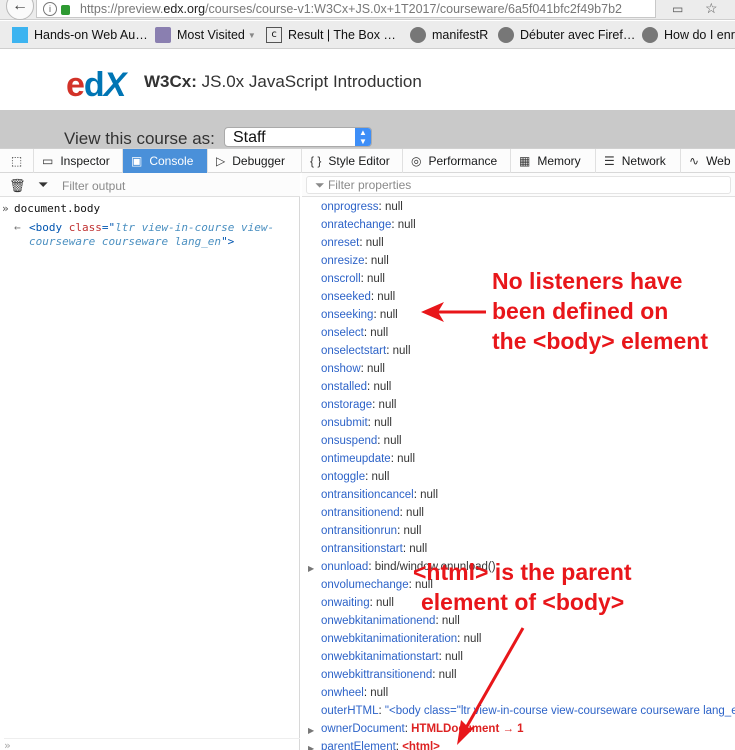 The width and height of the screenshot is (735, 750). What do you see at coordinates (416, 732) in the screenshot?
I see `property-row: ▶ ownerDocument: HTMLDocument → 1` at bounding box center [416, 732].